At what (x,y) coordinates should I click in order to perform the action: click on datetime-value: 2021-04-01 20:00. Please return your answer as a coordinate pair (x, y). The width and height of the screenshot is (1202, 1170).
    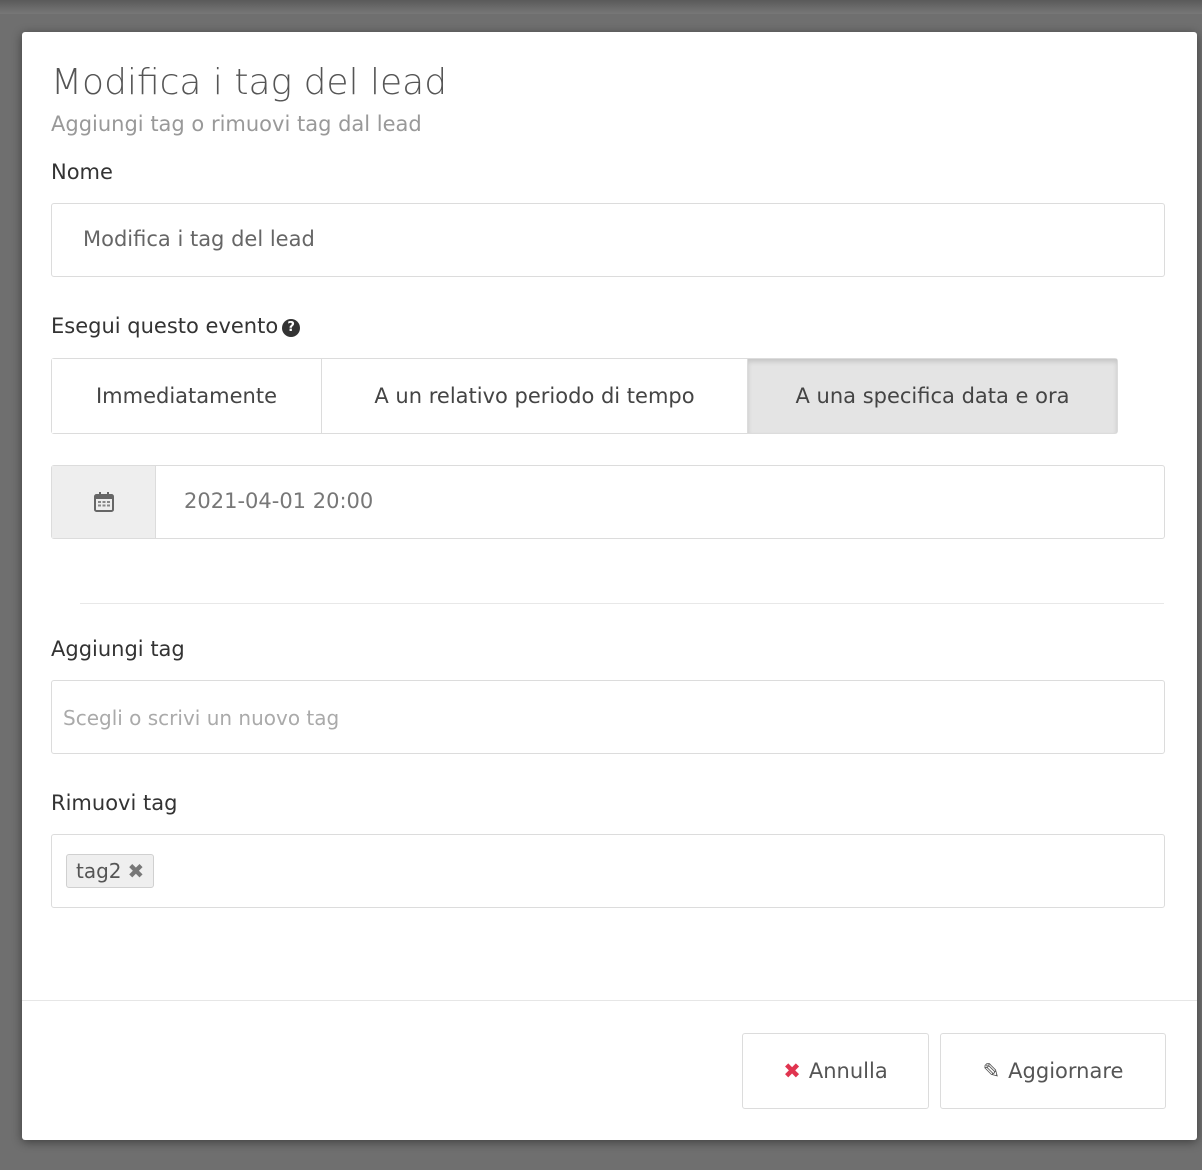
    Looking at the image, I should click on (278, 501).